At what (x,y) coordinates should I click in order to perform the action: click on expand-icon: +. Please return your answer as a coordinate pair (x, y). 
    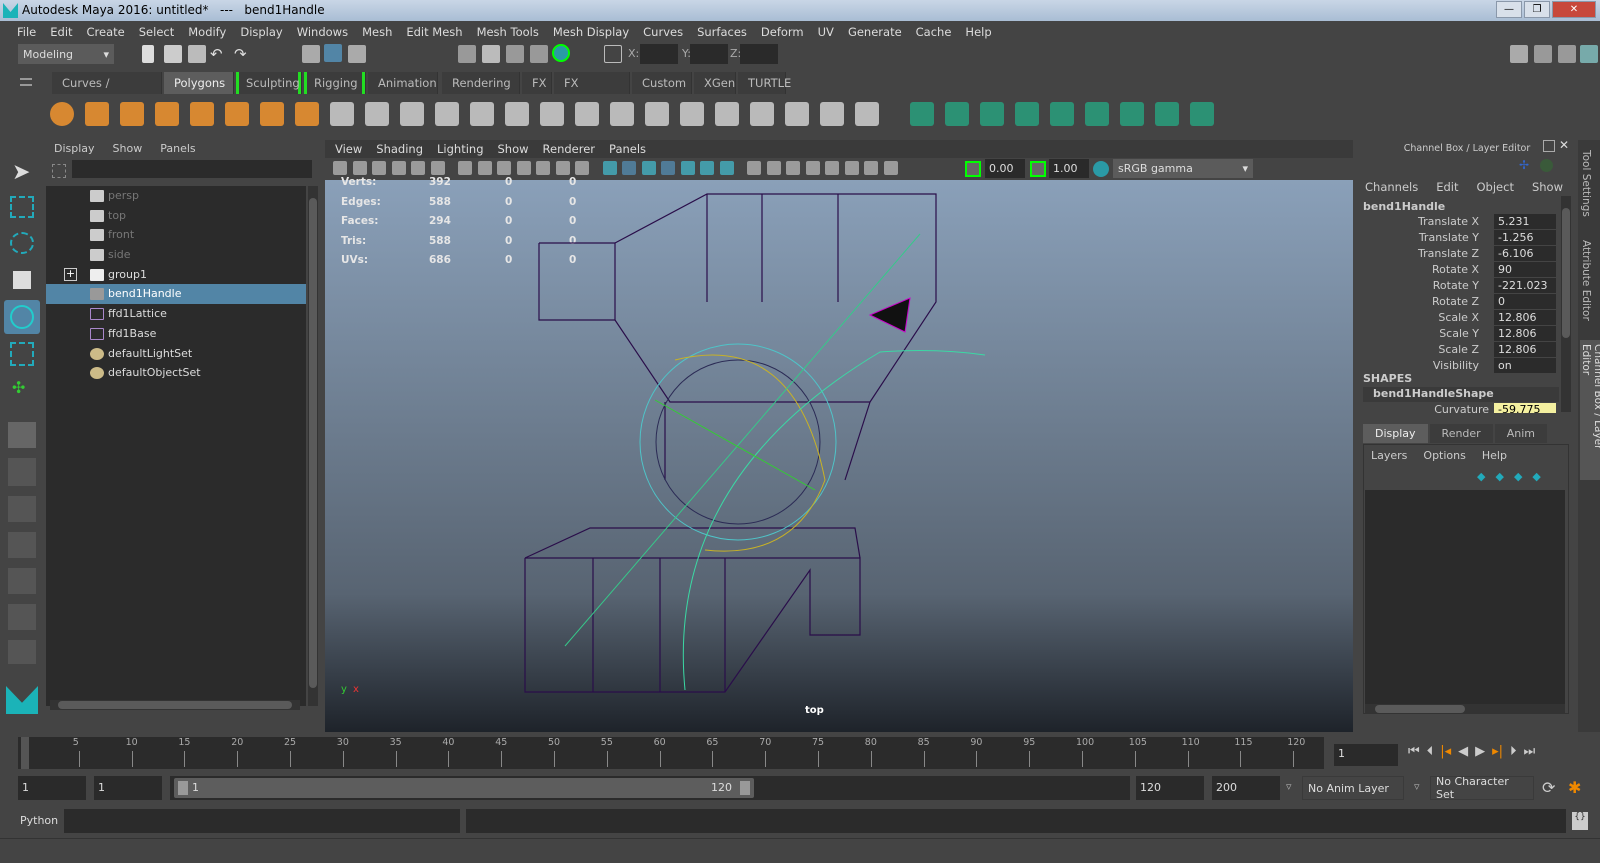
    Looking at the image, I should click on (70, 274).